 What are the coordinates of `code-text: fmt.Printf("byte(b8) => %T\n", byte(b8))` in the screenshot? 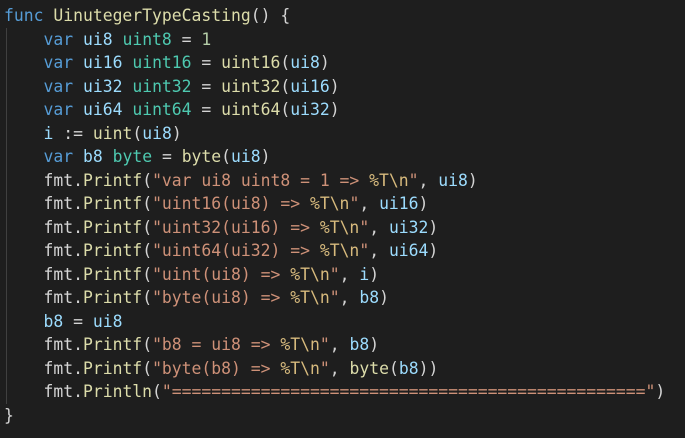 It's located at (221, 369).